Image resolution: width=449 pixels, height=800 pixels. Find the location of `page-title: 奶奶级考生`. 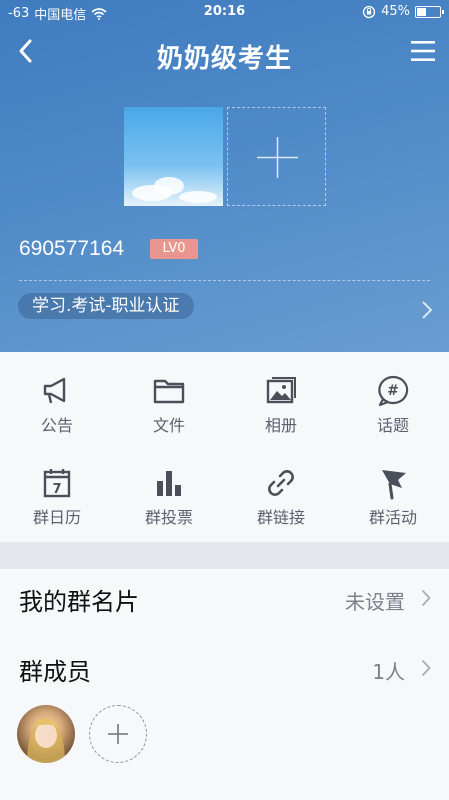

page-title: 奶奶级考生 is located at coordinates (224, 59).